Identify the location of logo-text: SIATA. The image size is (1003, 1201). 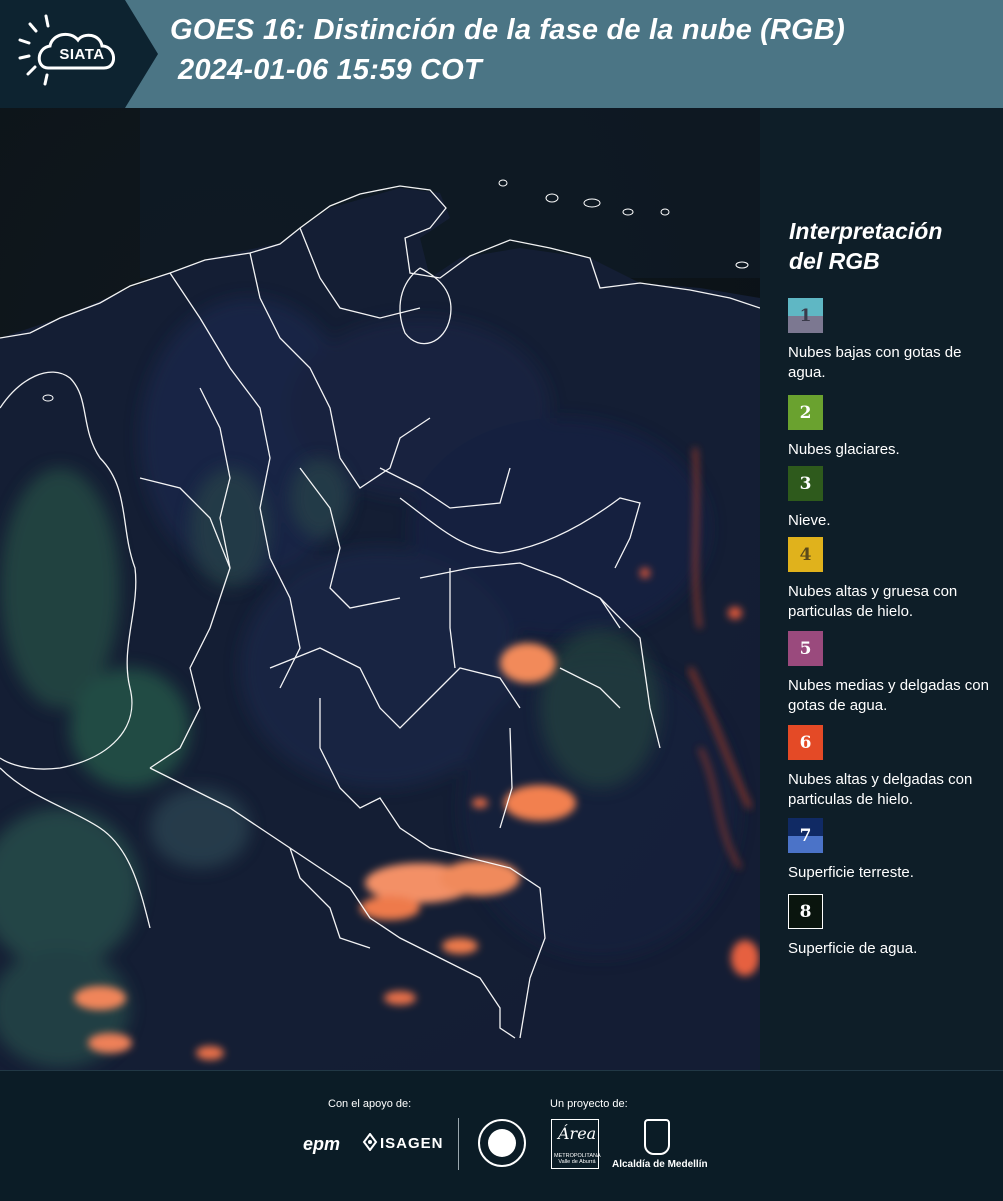
(82, 54).